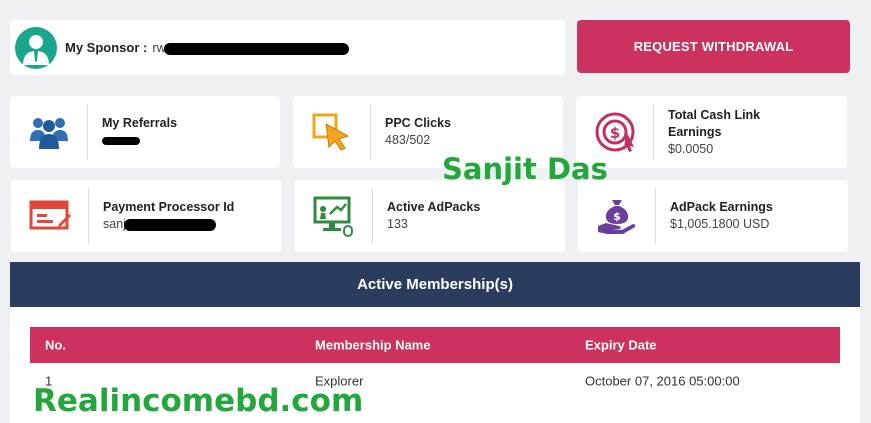 Image resolution: width=871 pixels, height=423 pixels. Describe the element at coordinates (720, 224) in the screenshot. I see `adpack-earnings-value: $1,005.1800 USD` at that location.